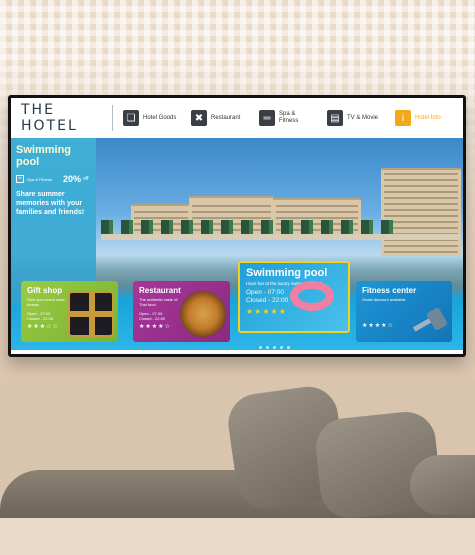  Describe the element at coordinates (312, 296) in the screenshot. I see `pool-float-image` at that location.